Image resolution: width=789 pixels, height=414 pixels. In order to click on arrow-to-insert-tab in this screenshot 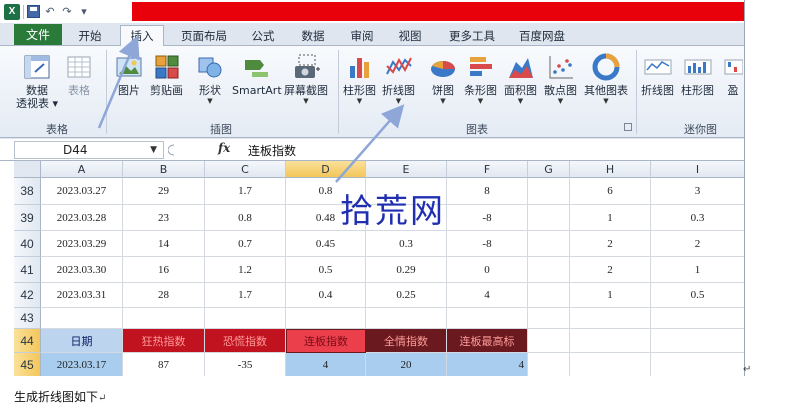, I will do `click(118, 82)`.